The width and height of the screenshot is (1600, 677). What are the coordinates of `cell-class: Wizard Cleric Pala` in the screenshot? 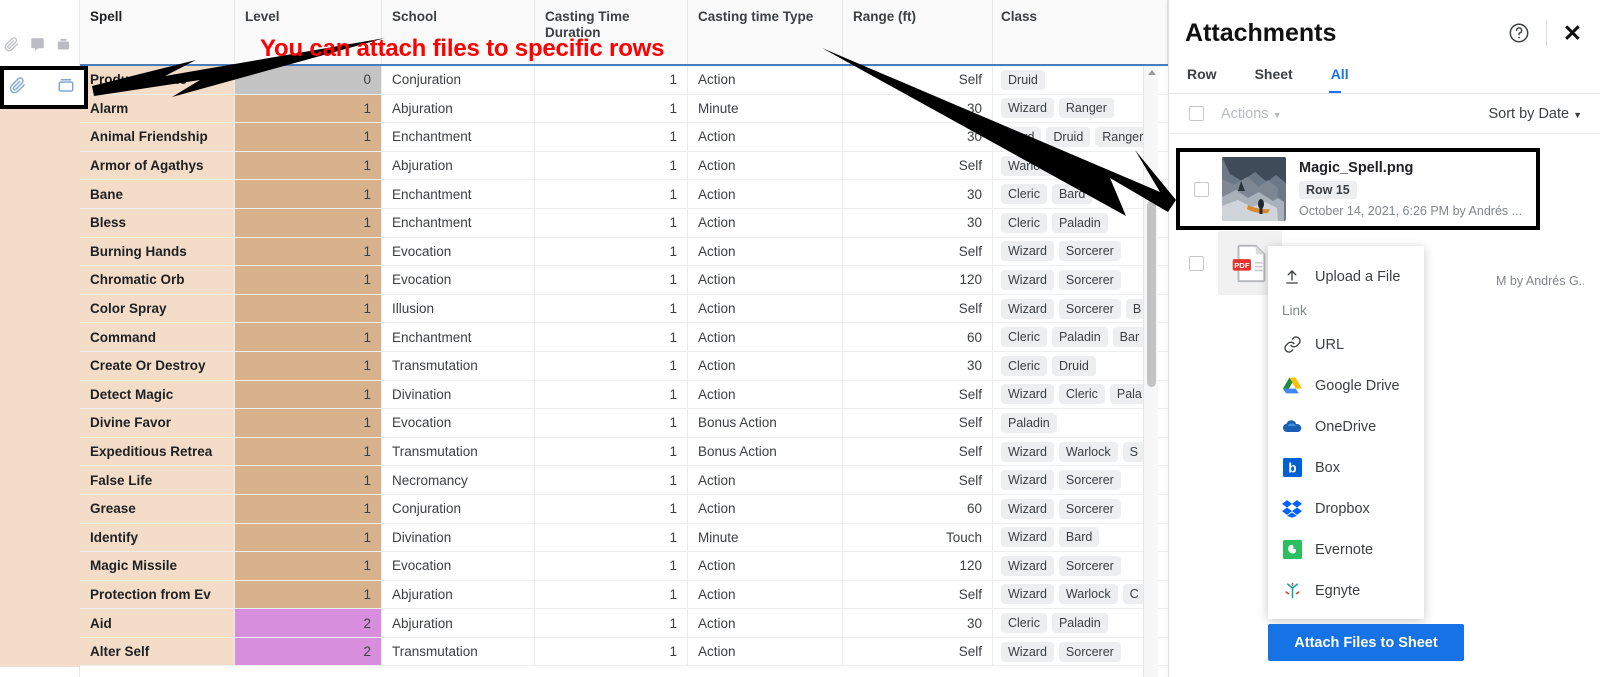 It's located at (1080, 395).